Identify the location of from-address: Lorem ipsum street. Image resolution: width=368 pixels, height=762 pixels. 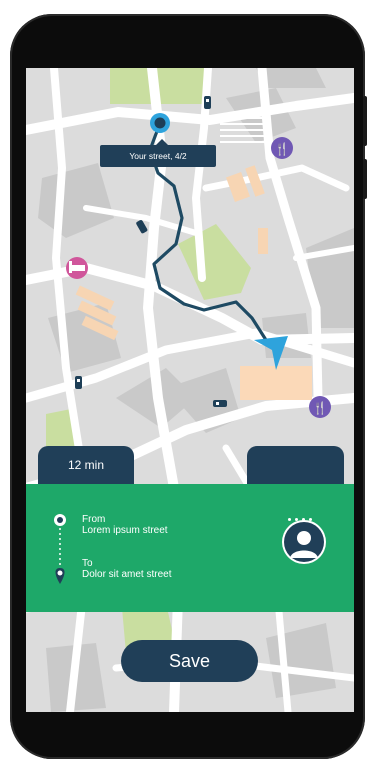
(125, 530).